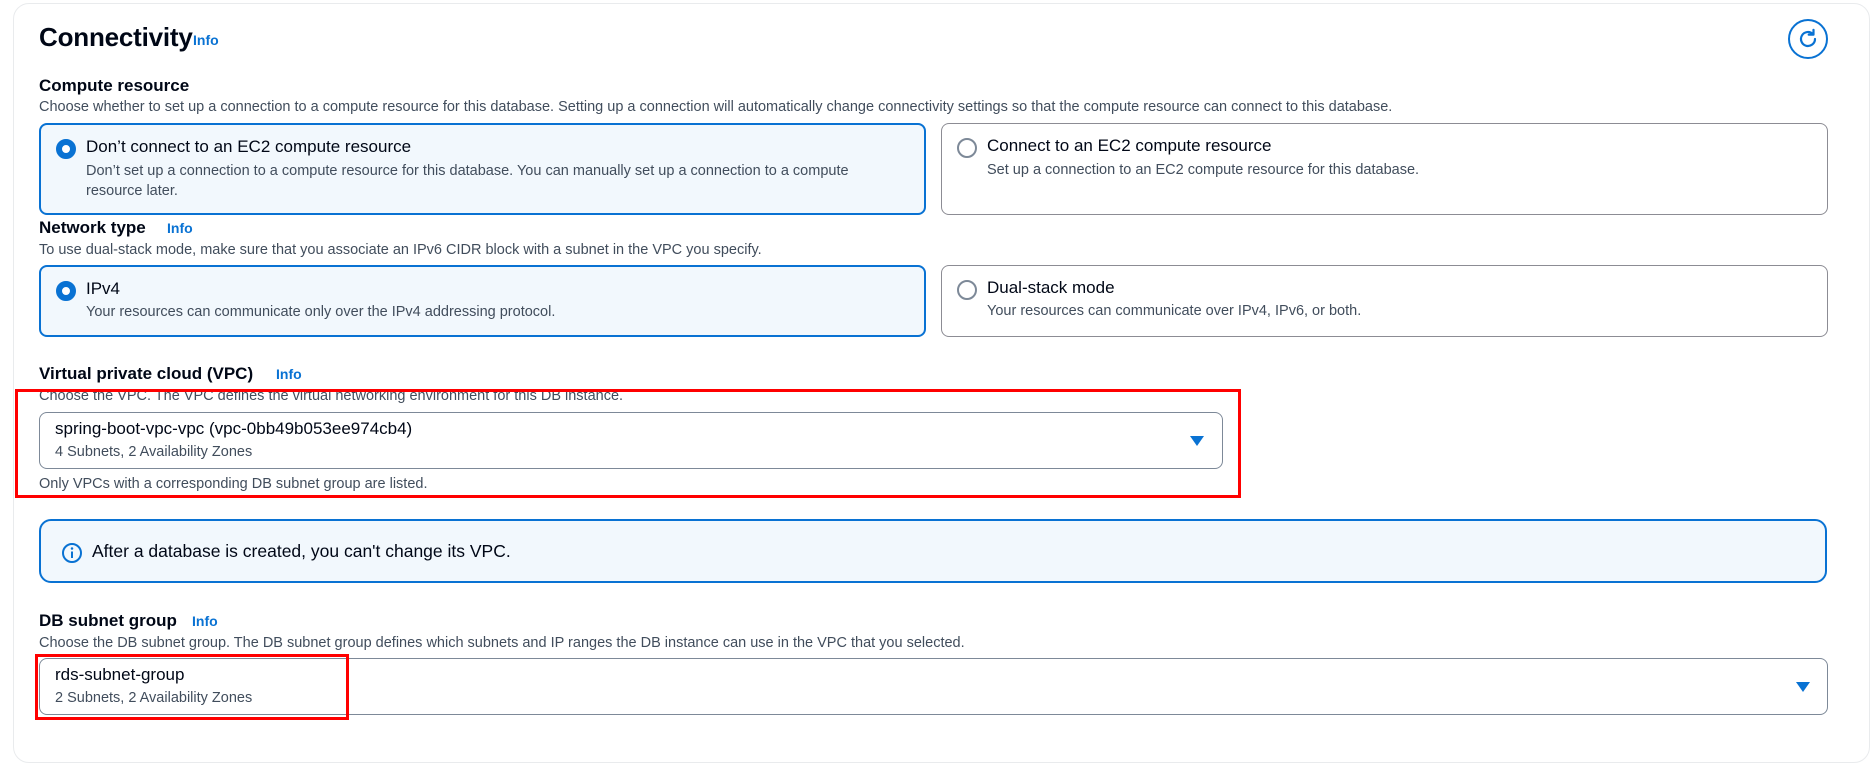  I want to click on network-type-label: Network type, so click(92, 227).